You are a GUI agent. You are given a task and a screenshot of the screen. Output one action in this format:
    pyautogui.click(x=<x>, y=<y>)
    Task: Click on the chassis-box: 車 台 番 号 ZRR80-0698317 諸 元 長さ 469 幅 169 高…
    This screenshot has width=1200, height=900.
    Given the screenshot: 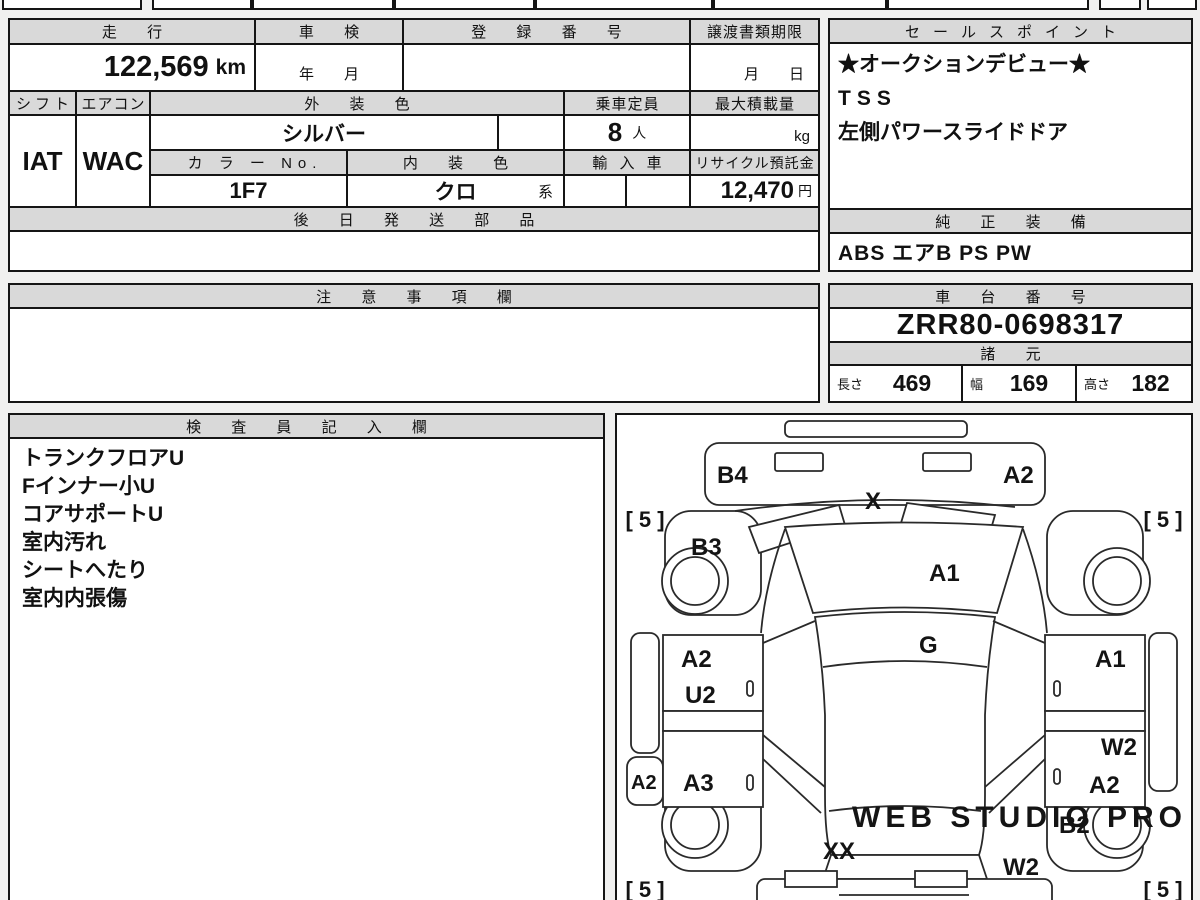 What is the action you would take?
    pyautogui.click(x=1010, y=343)
    